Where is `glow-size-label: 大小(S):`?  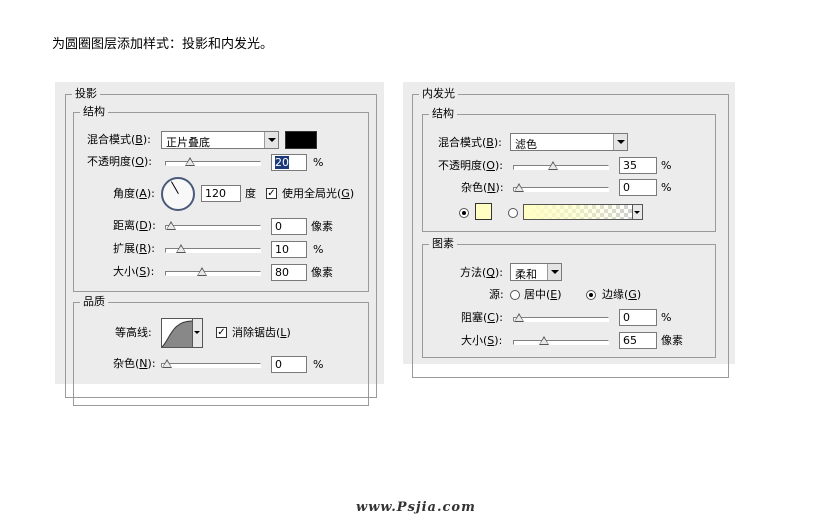 glow-size-label: 大小(S): is located at coordinates (482, 340).